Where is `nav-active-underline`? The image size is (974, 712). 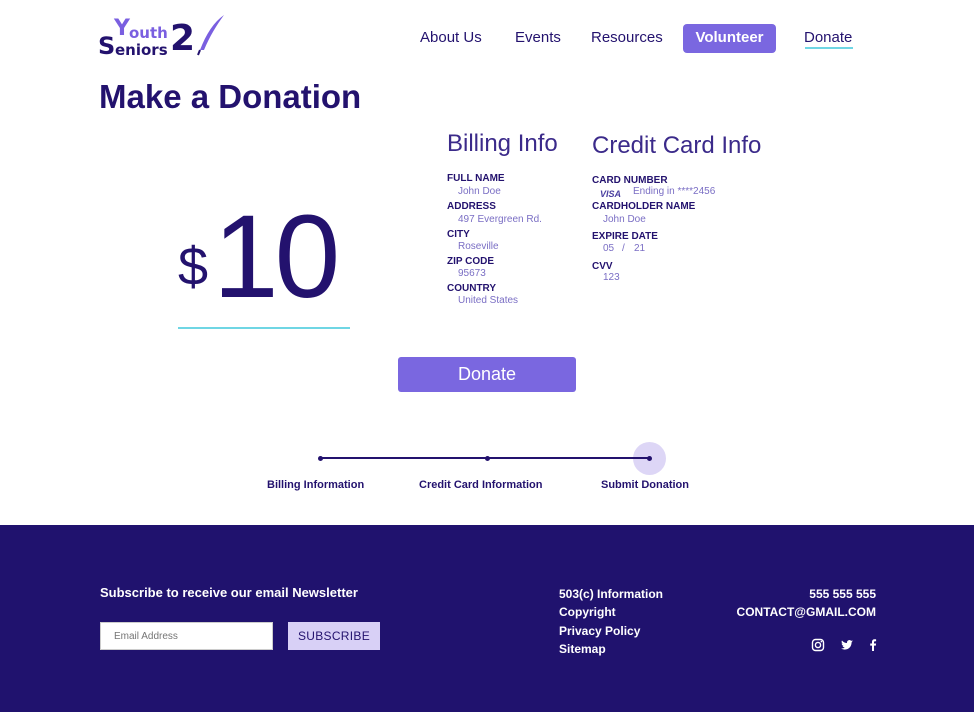
nav-active-underline is located at coordinates (829, 48).